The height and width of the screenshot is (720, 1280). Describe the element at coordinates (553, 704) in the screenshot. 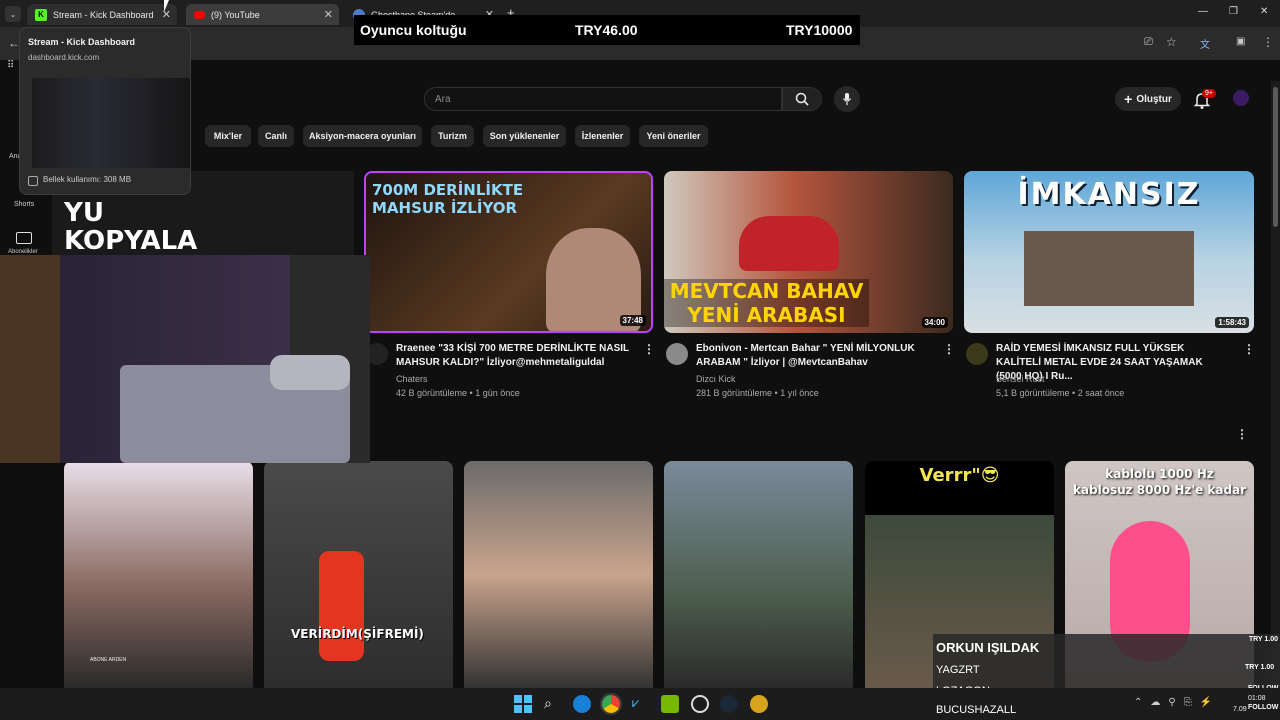

I see `search-icon: ⌕` at that location.